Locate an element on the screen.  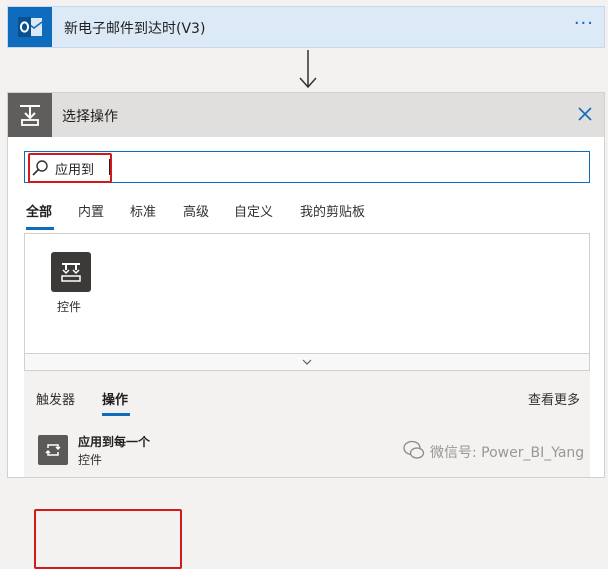
watermark-text: 微信号: Power_BI_Yang is located at coordinates (507, 453).